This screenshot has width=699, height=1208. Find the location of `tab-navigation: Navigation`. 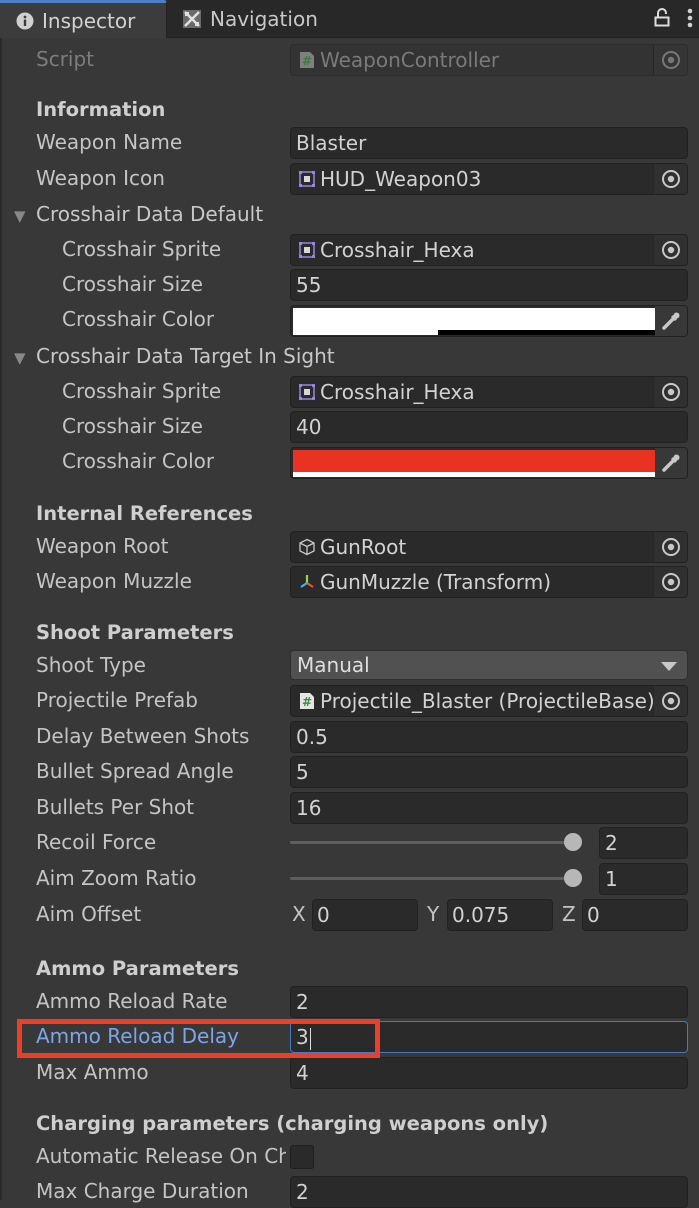

tab-navigation: Navigation is located at coordinates (249, 19).